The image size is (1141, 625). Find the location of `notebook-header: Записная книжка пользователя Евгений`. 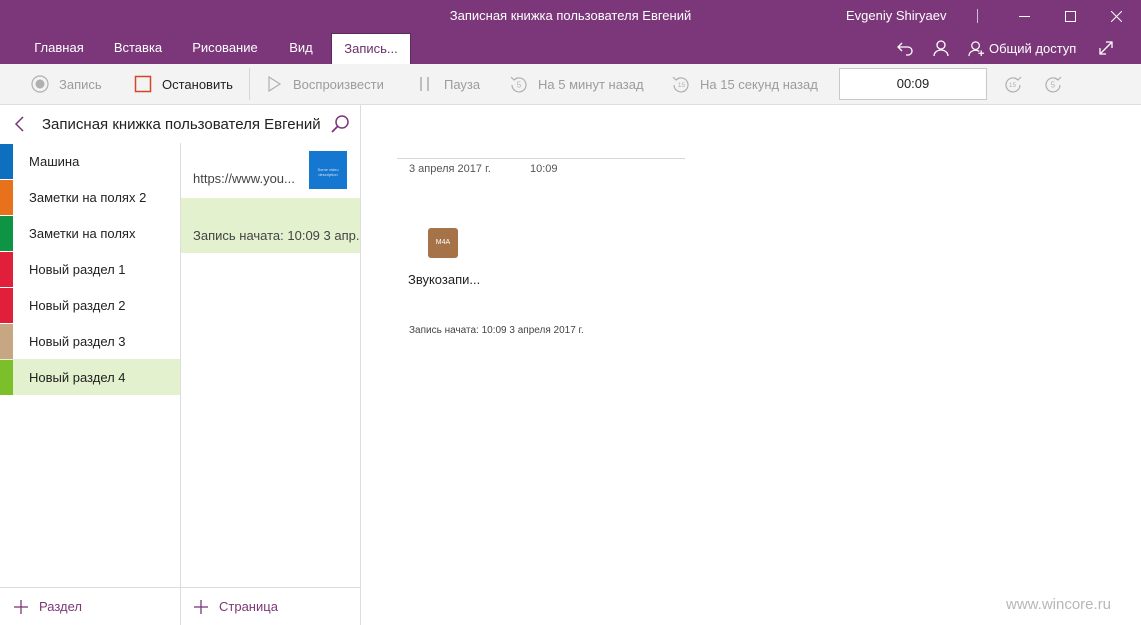

notebook-header: Записная книжка пользователя Евгений is located at coordinates (180, 124).